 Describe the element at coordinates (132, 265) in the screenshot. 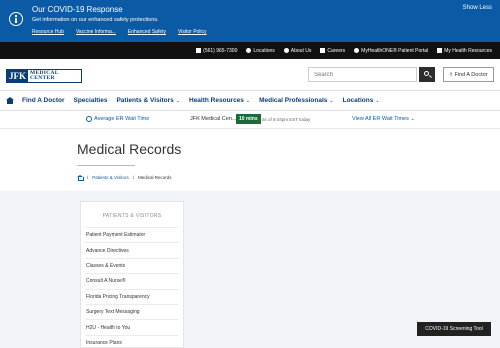

I see `side-menu-item: Classes & Events` at that location.